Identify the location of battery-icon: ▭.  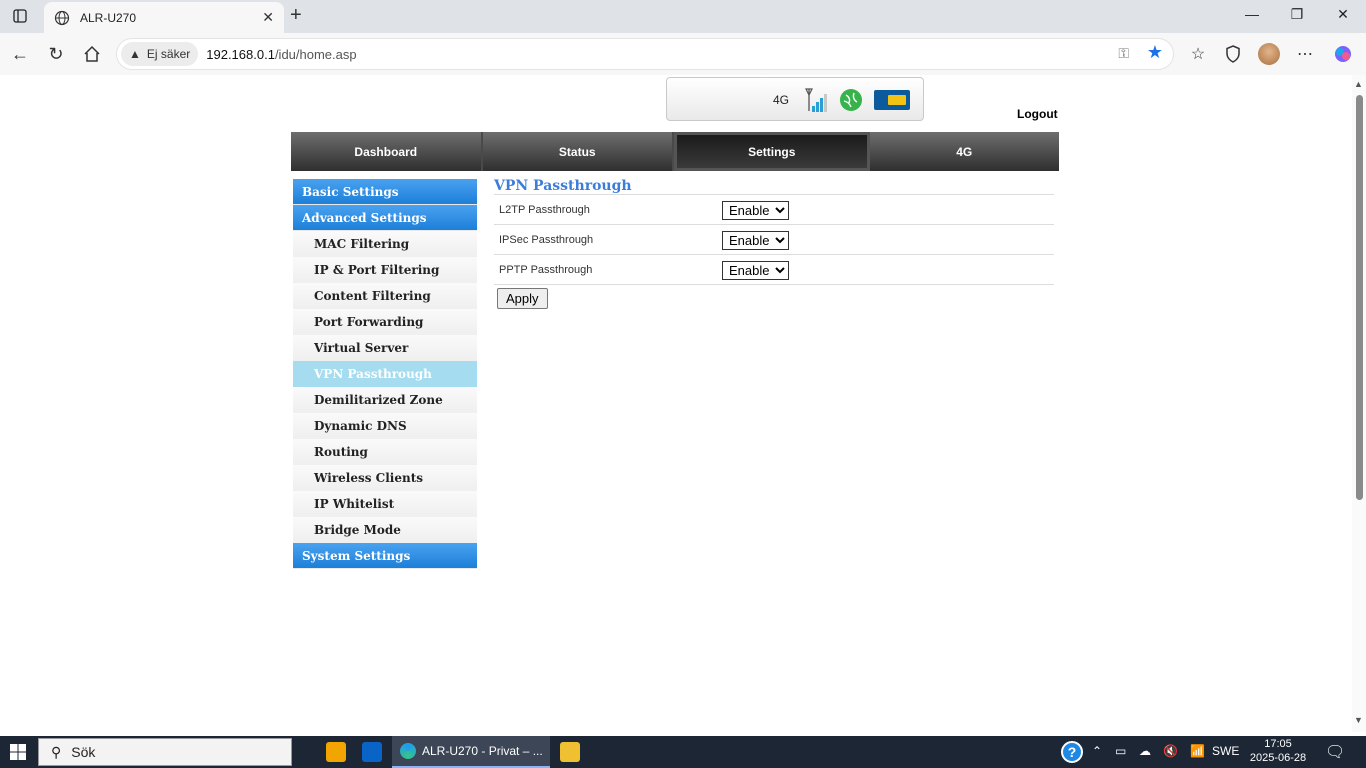
(1120, 751).